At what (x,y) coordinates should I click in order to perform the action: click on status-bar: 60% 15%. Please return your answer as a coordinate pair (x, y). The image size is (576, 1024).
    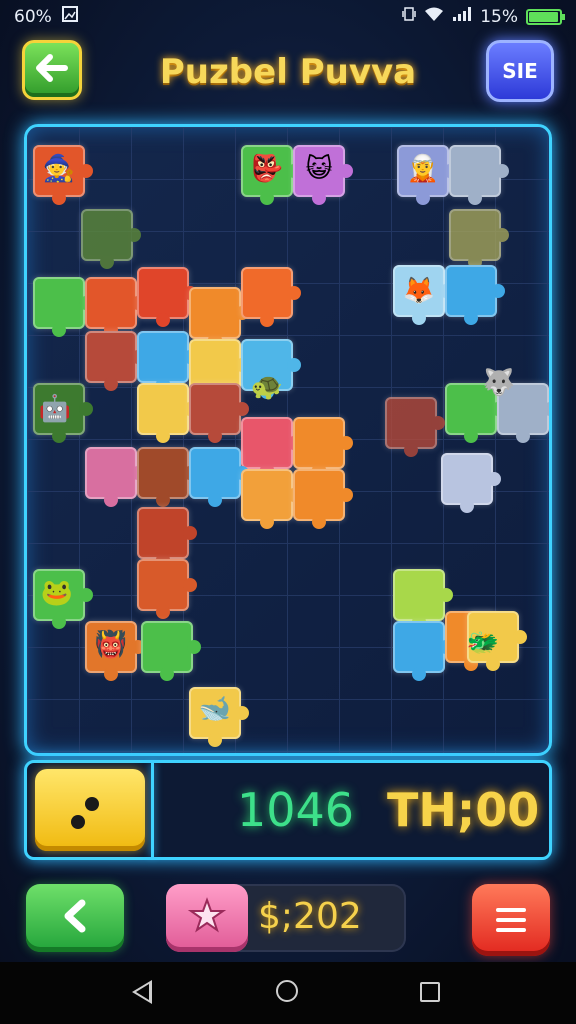
    Looking at the image, I should click on (288, 17).